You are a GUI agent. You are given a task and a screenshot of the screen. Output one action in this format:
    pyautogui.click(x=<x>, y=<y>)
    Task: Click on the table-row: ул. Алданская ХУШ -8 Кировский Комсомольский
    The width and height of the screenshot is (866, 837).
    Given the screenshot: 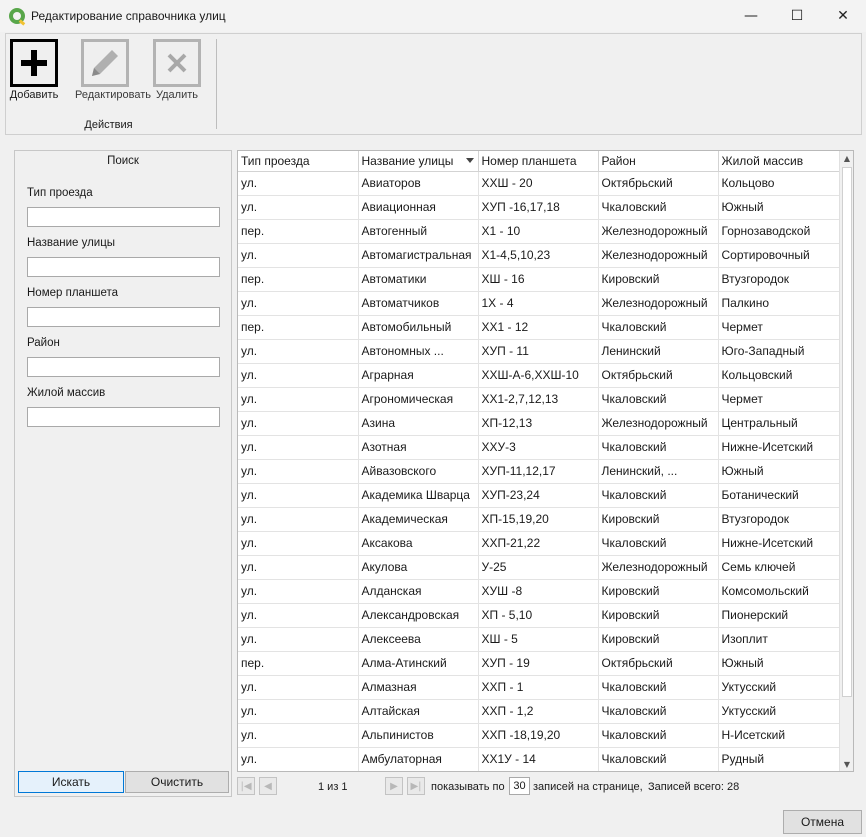 What is the action you would take?
    pyautogui.click(x=539, y=591)
    